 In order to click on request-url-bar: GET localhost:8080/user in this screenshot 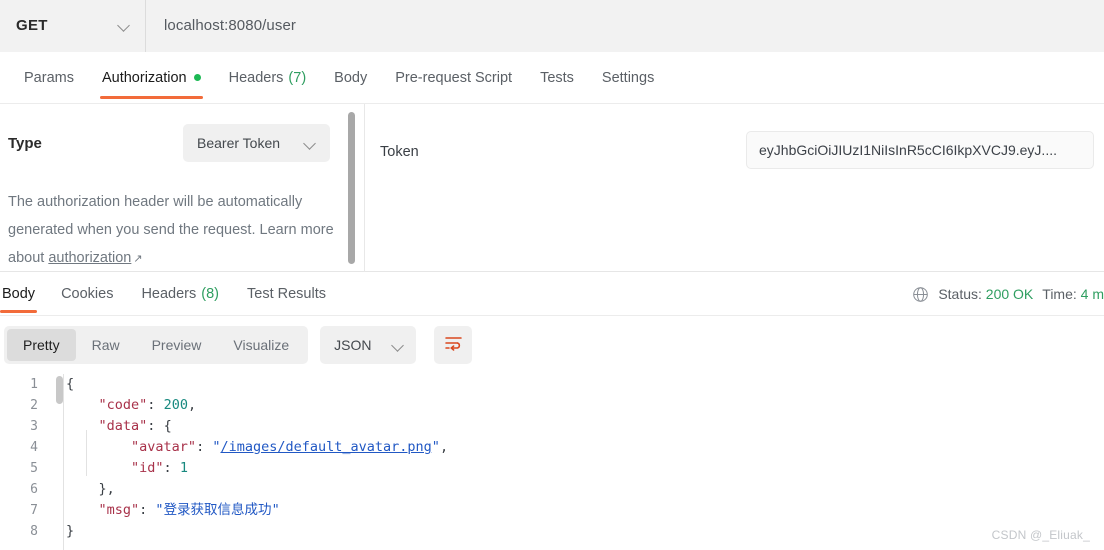, I will do `click(552, 26)`.